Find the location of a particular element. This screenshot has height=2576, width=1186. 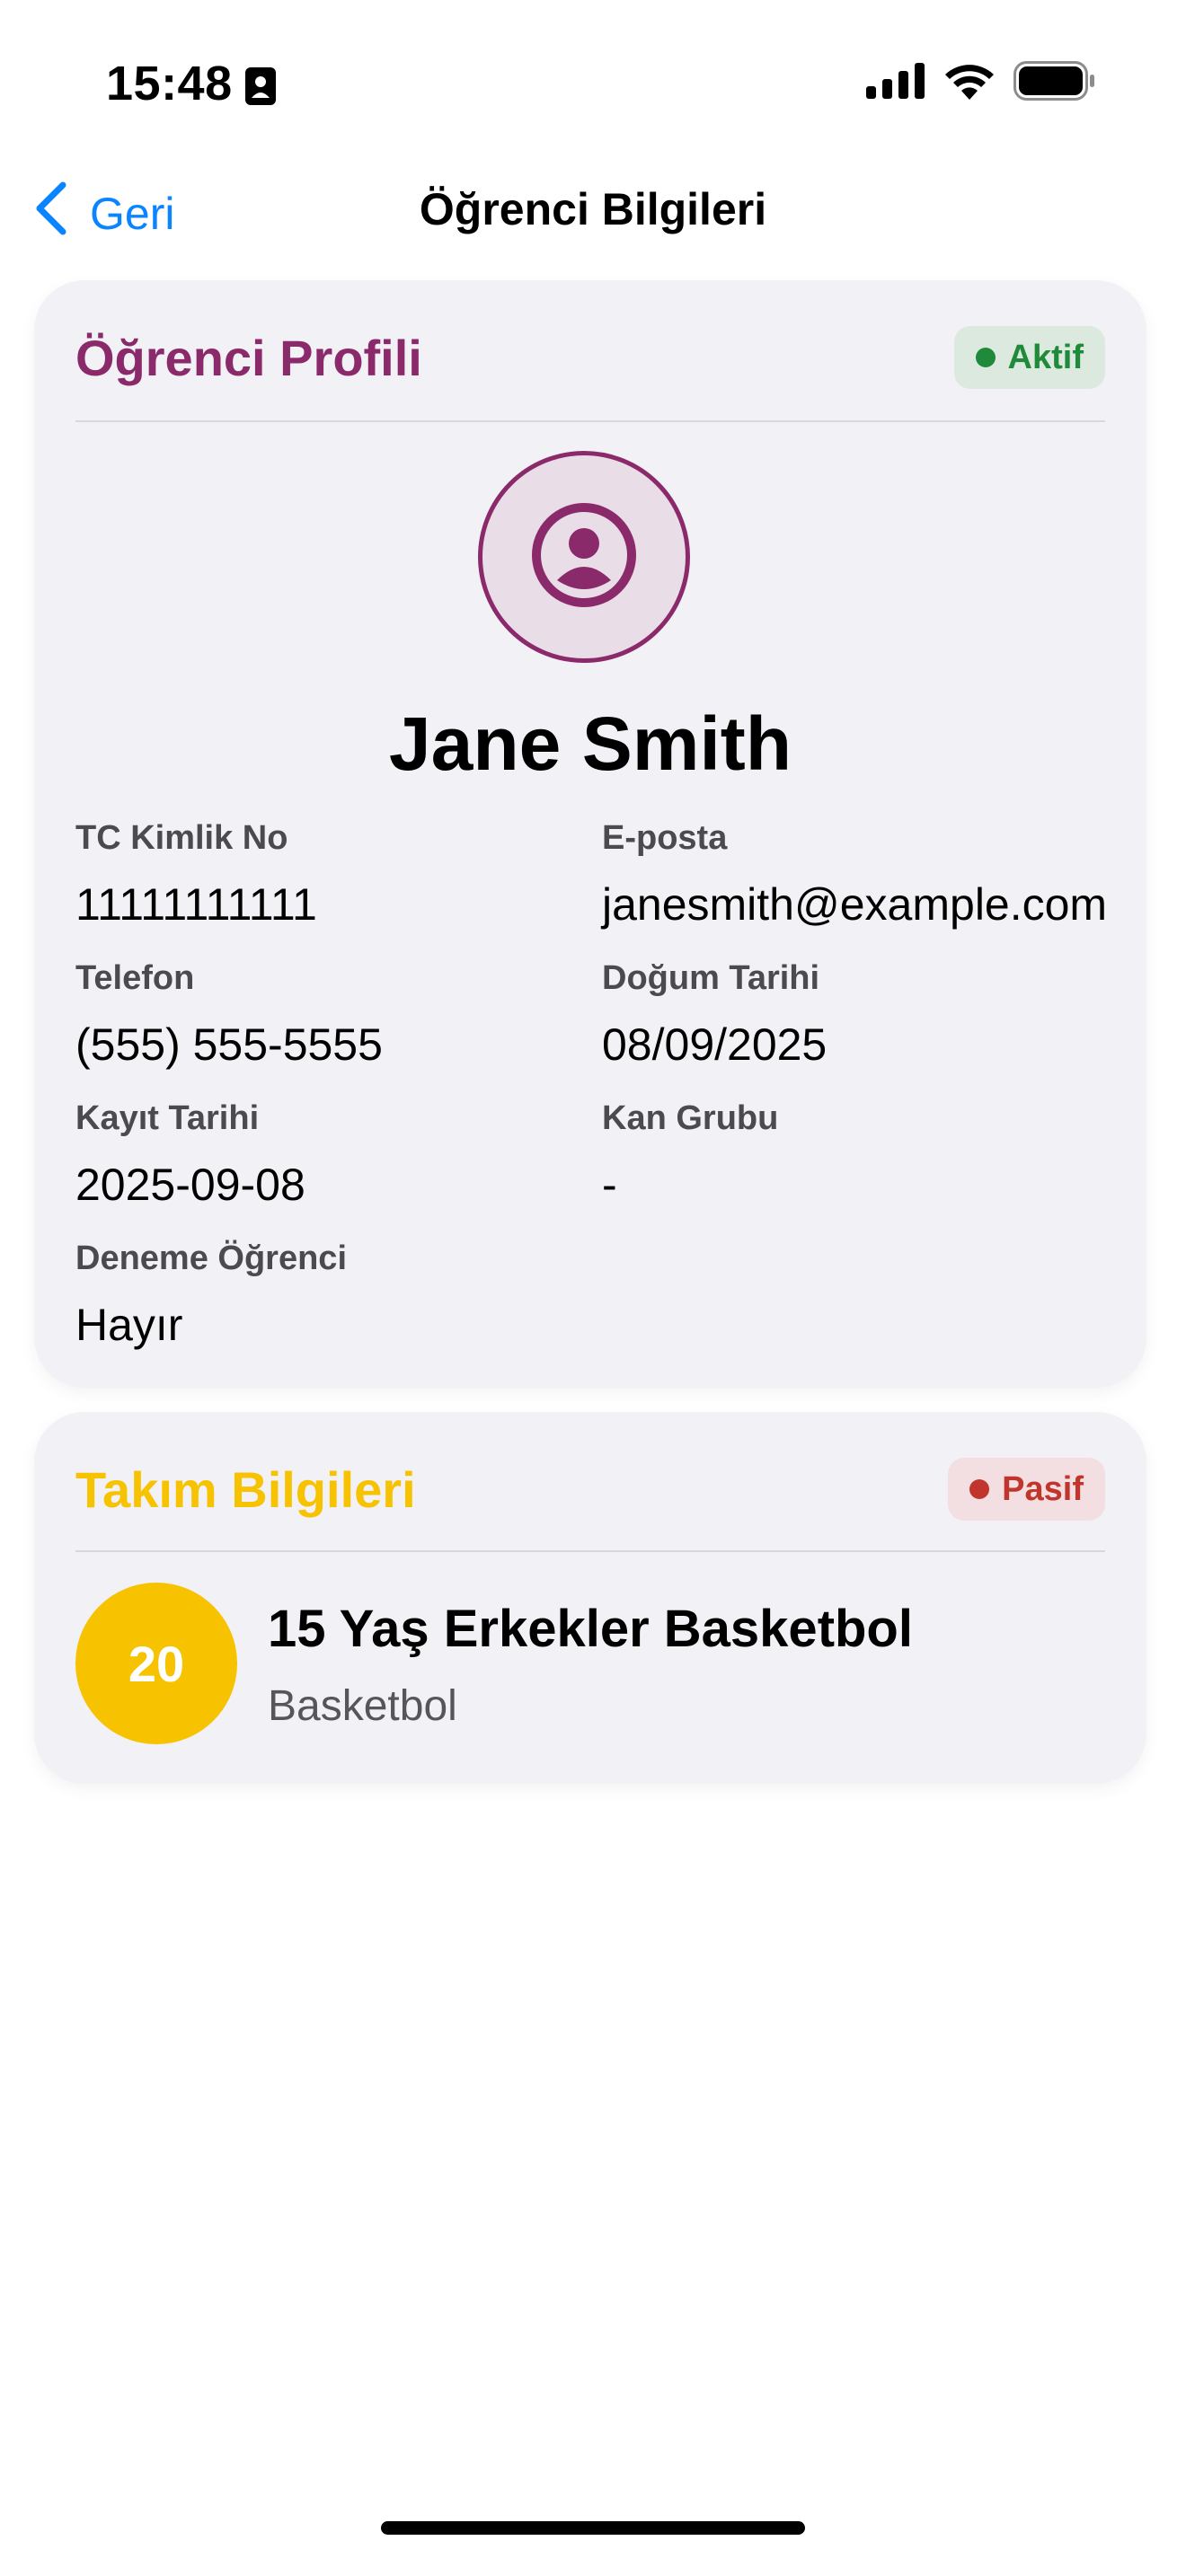

wifi-icon is located at coordinates (970, 83).